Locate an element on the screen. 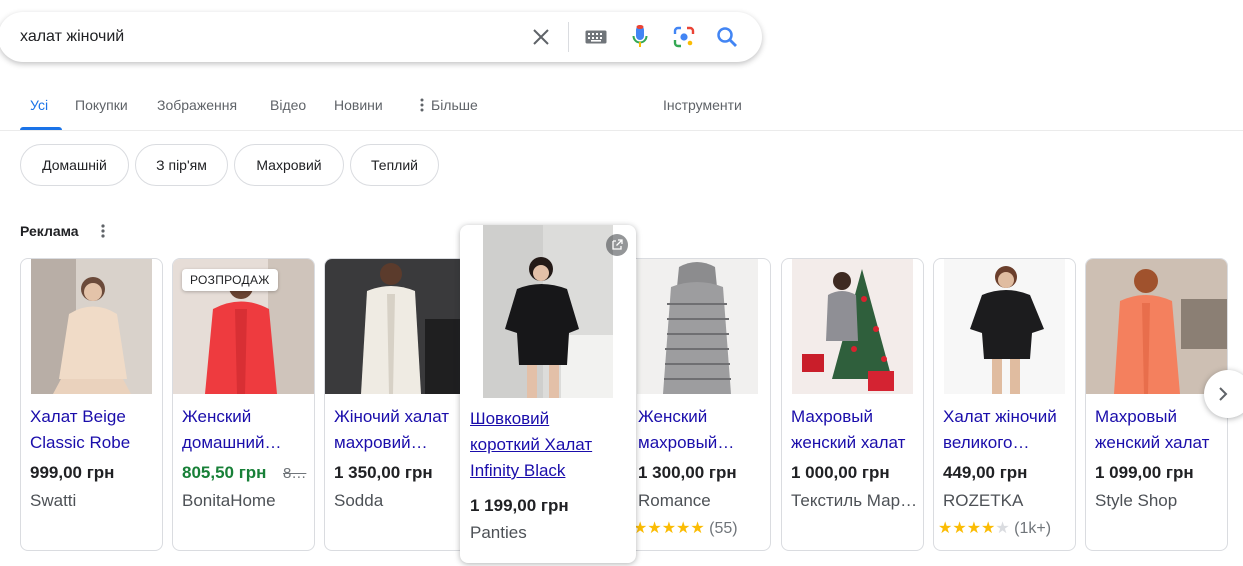 The height and width of the screenshot is (566, 1243). chip-domashnii: Домашній is located at coordinates (74, 165).